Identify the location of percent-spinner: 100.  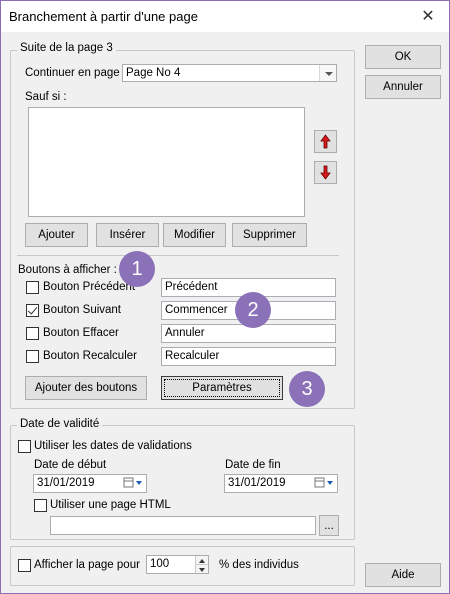
(177, 564).